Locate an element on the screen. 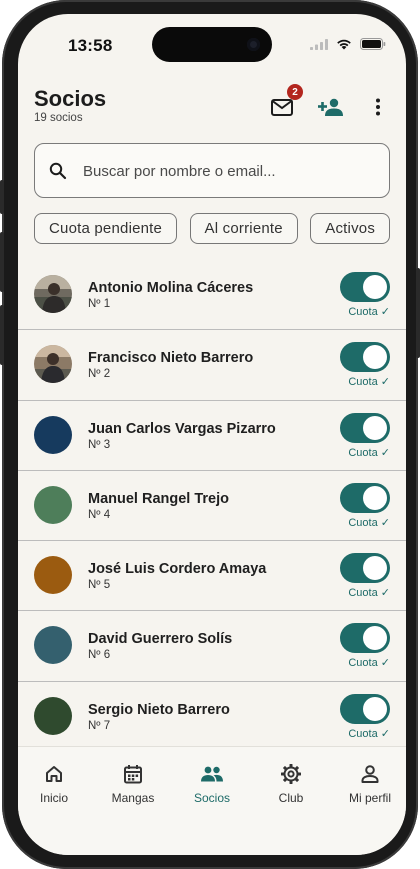 This screenshot has width=420, height=869. member-row: José Luis Cordero Amaya Nº 5 Cuota ✓ is located at coordinates (212, 576).